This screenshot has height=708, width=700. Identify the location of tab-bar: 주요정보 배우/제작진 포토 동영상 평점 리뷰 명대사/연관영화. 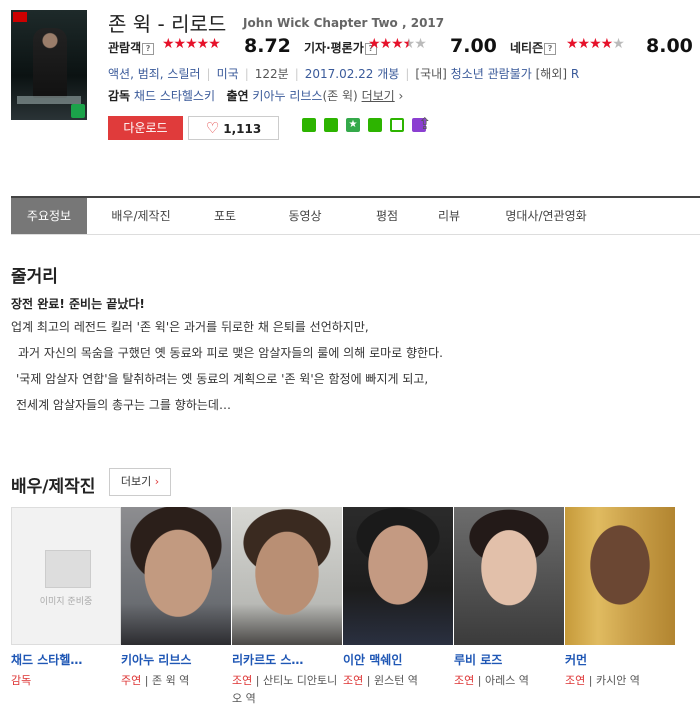
(355, 215).